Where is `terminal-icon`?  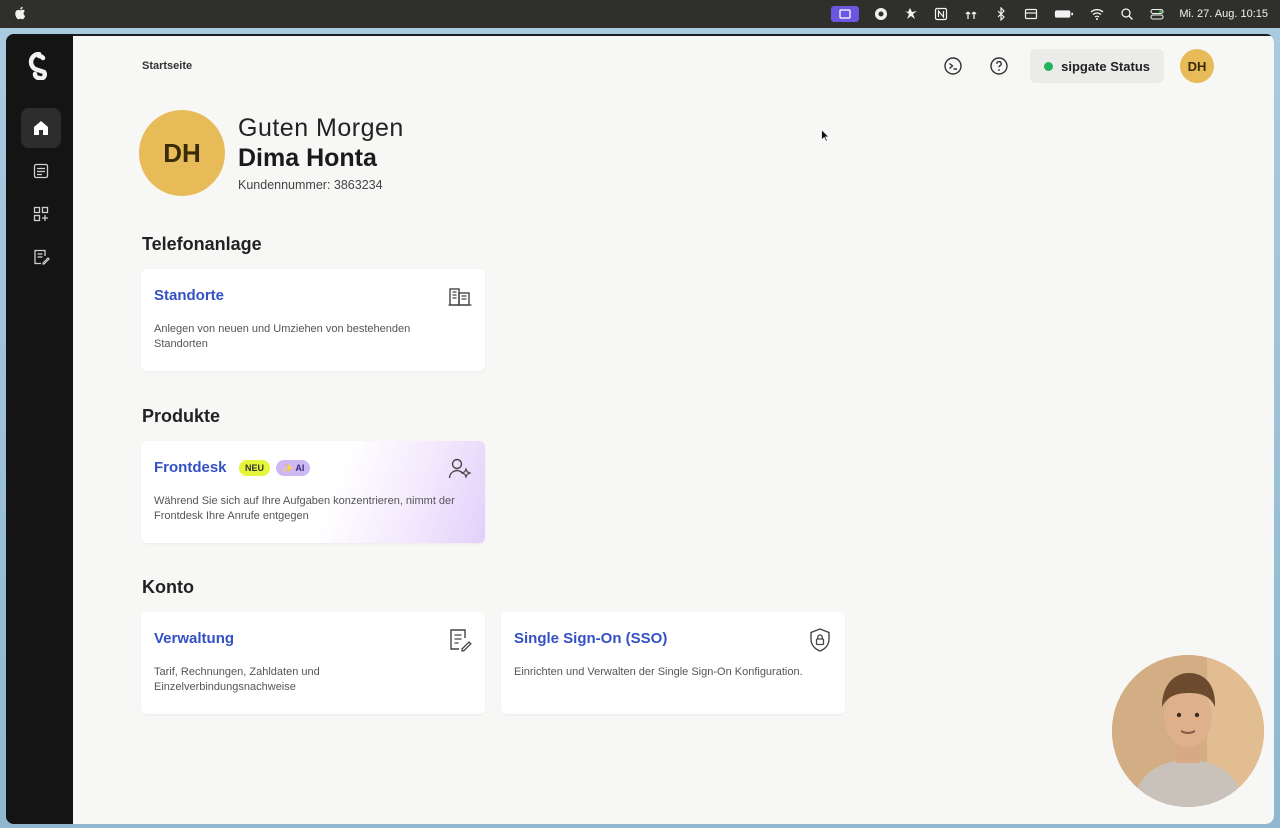 terminal-icon is located at coordinates (953, 66).